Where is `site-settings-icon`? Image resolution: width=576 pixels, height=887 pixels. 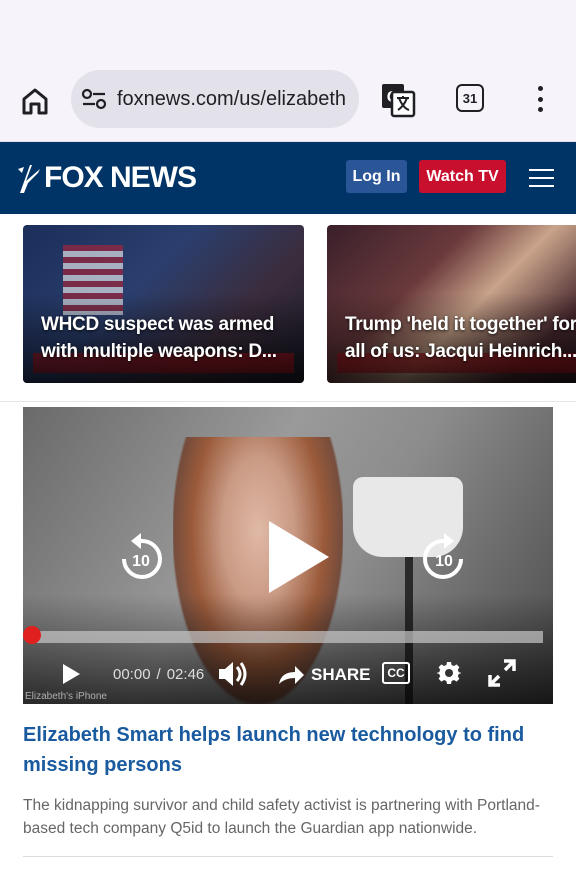
site-settings-icon is located at coordinates (94, 99).